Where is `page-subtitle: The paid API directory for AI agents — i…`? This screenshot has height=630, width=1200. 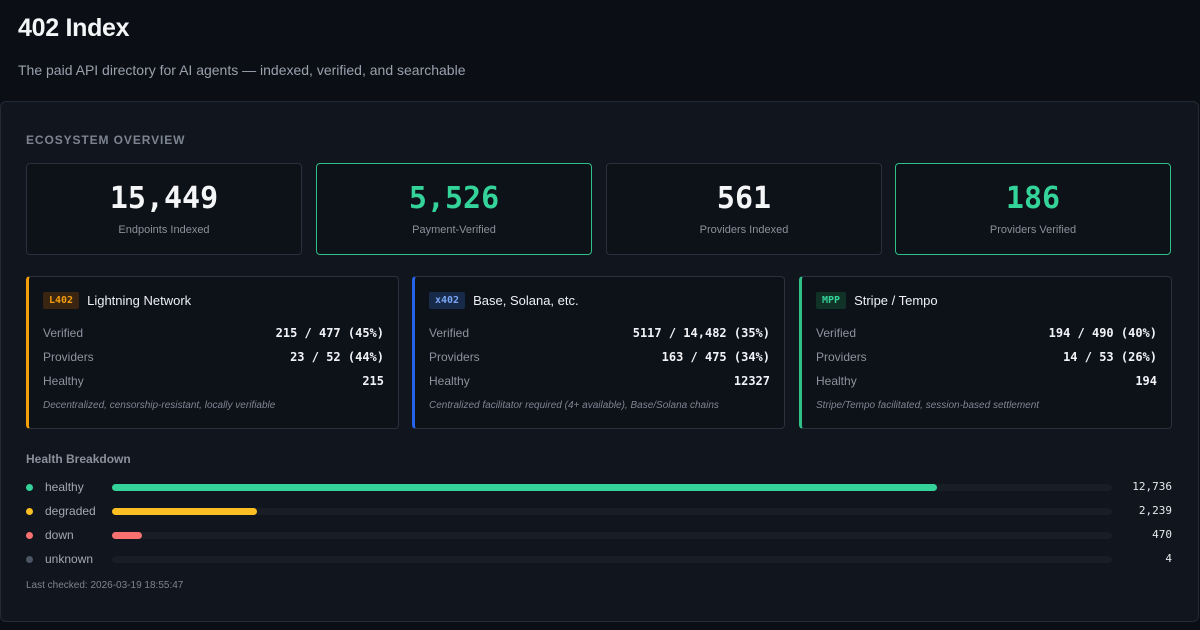
page-subtitle: The paid API directory for AI agents — i… is located at coordinates (242, 70).